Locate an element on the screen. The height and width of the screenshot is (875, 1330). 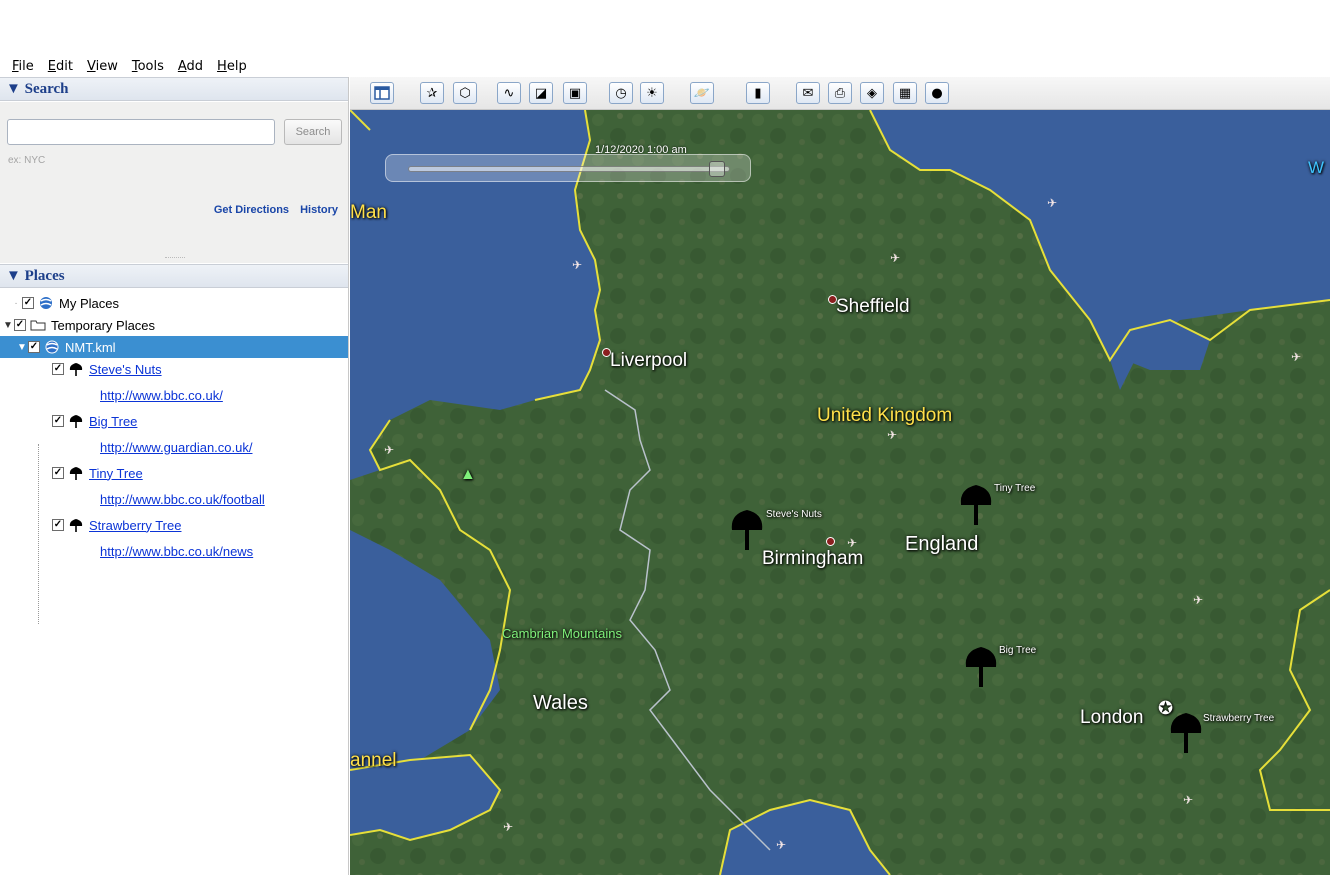
big-tree-checkbox: ✓ is located at coordinates (58, 421).